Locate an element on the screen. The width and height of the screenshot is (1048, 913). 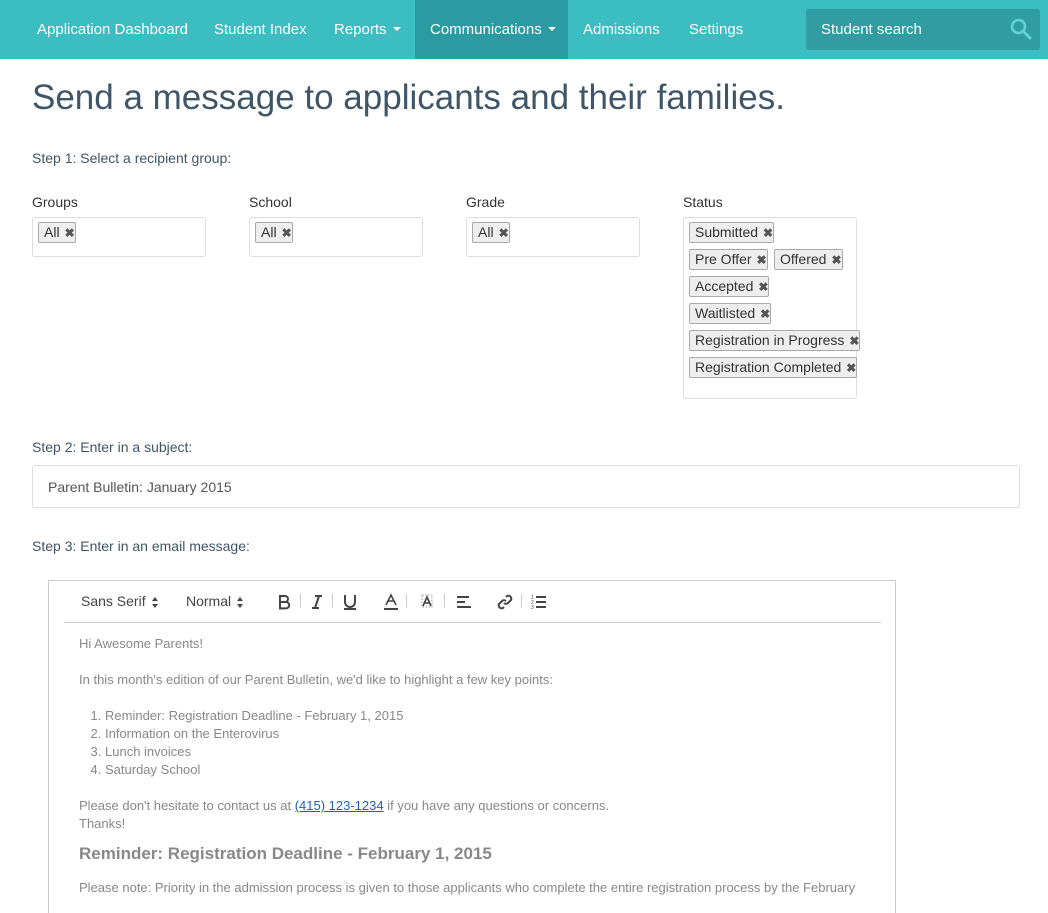
underline-icon is located at coordinates (350, 602).